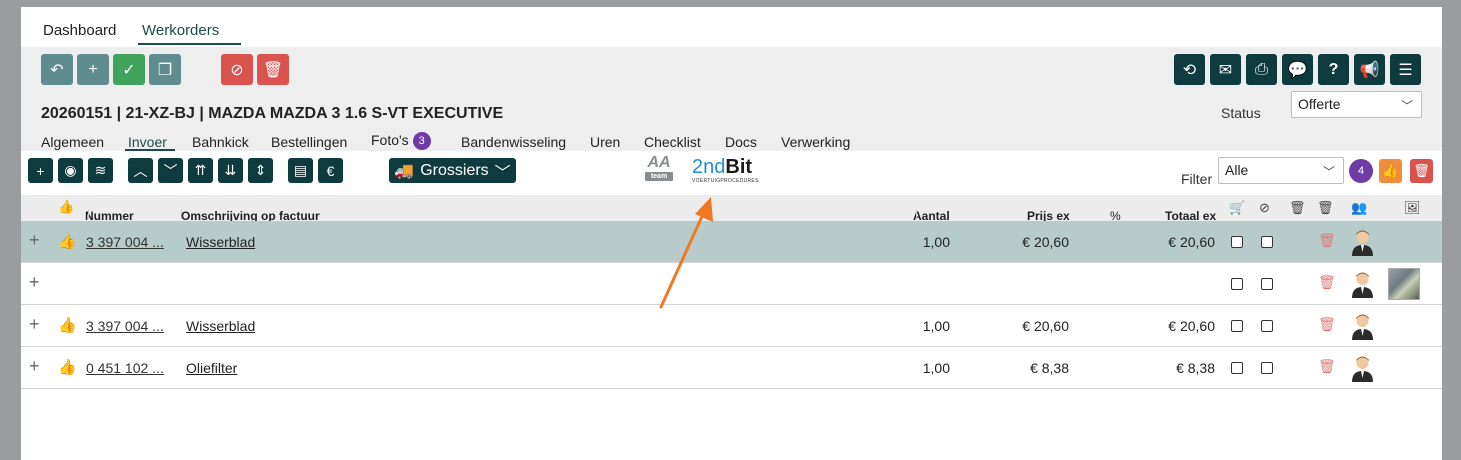 This screenshot has height=460, width=1461. What do you see at coordinates (1405, 69) in the screenshot?
I see `menu-button: ☰` at bounding box center [1405, 69].